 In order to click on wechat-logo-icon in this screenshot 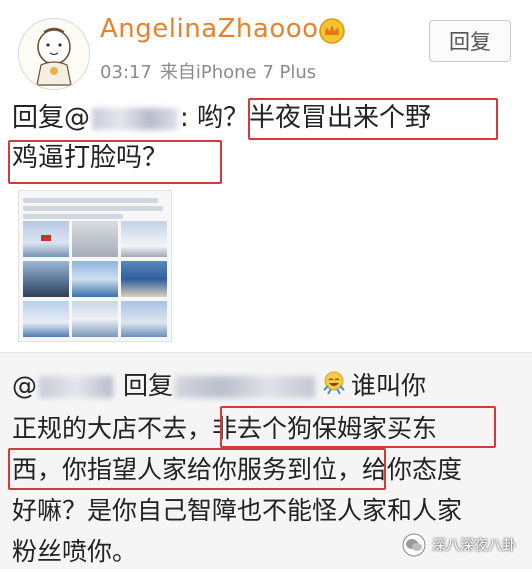, I will do `click(414, 545)`.